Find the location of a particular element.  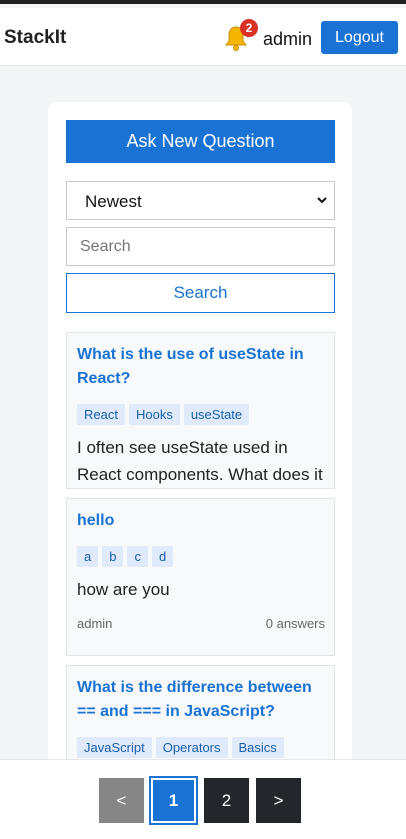

search-input is located at coordinates (200, 246).